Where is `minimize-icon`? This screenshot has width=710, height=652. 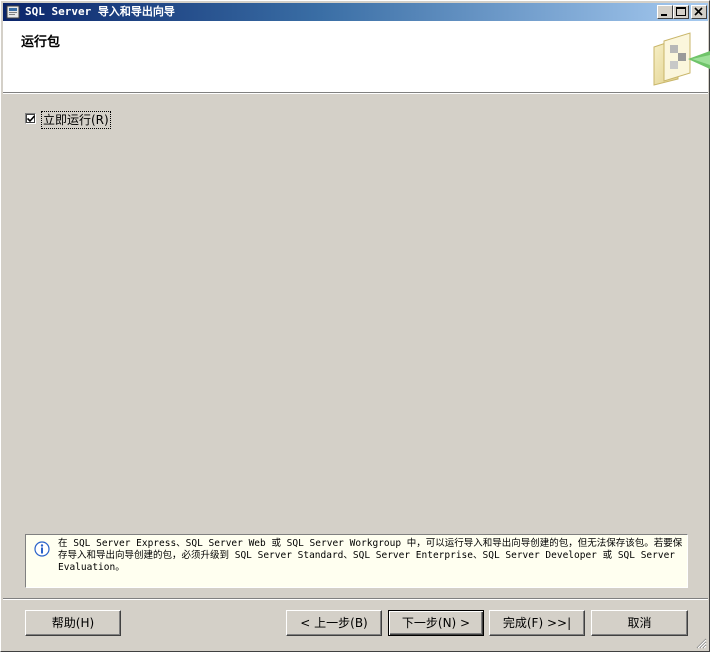
minimize-icon is located at coordinates (664, 15).